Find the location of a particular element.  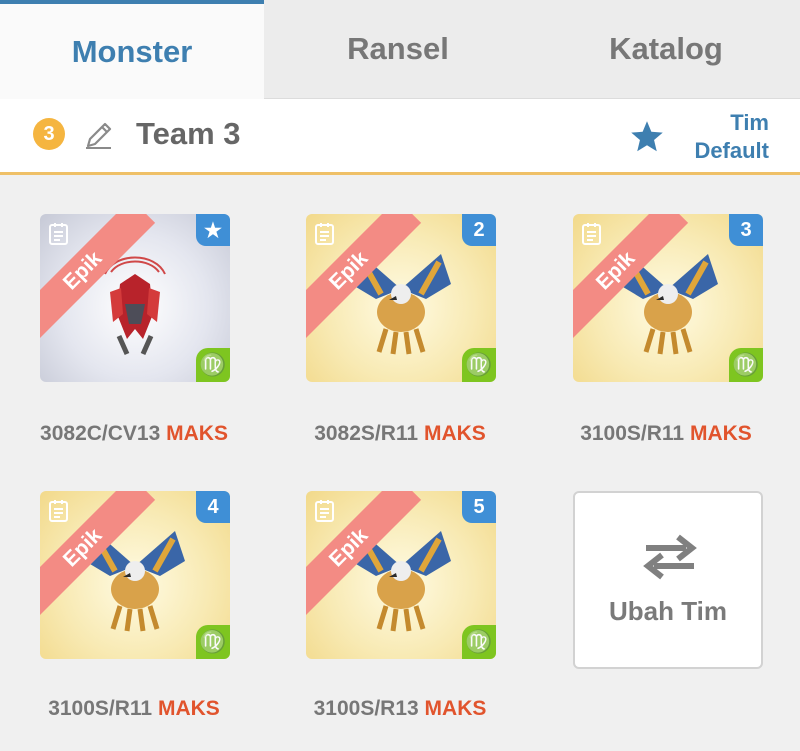

star-icon is located at coordinates (647, 137).